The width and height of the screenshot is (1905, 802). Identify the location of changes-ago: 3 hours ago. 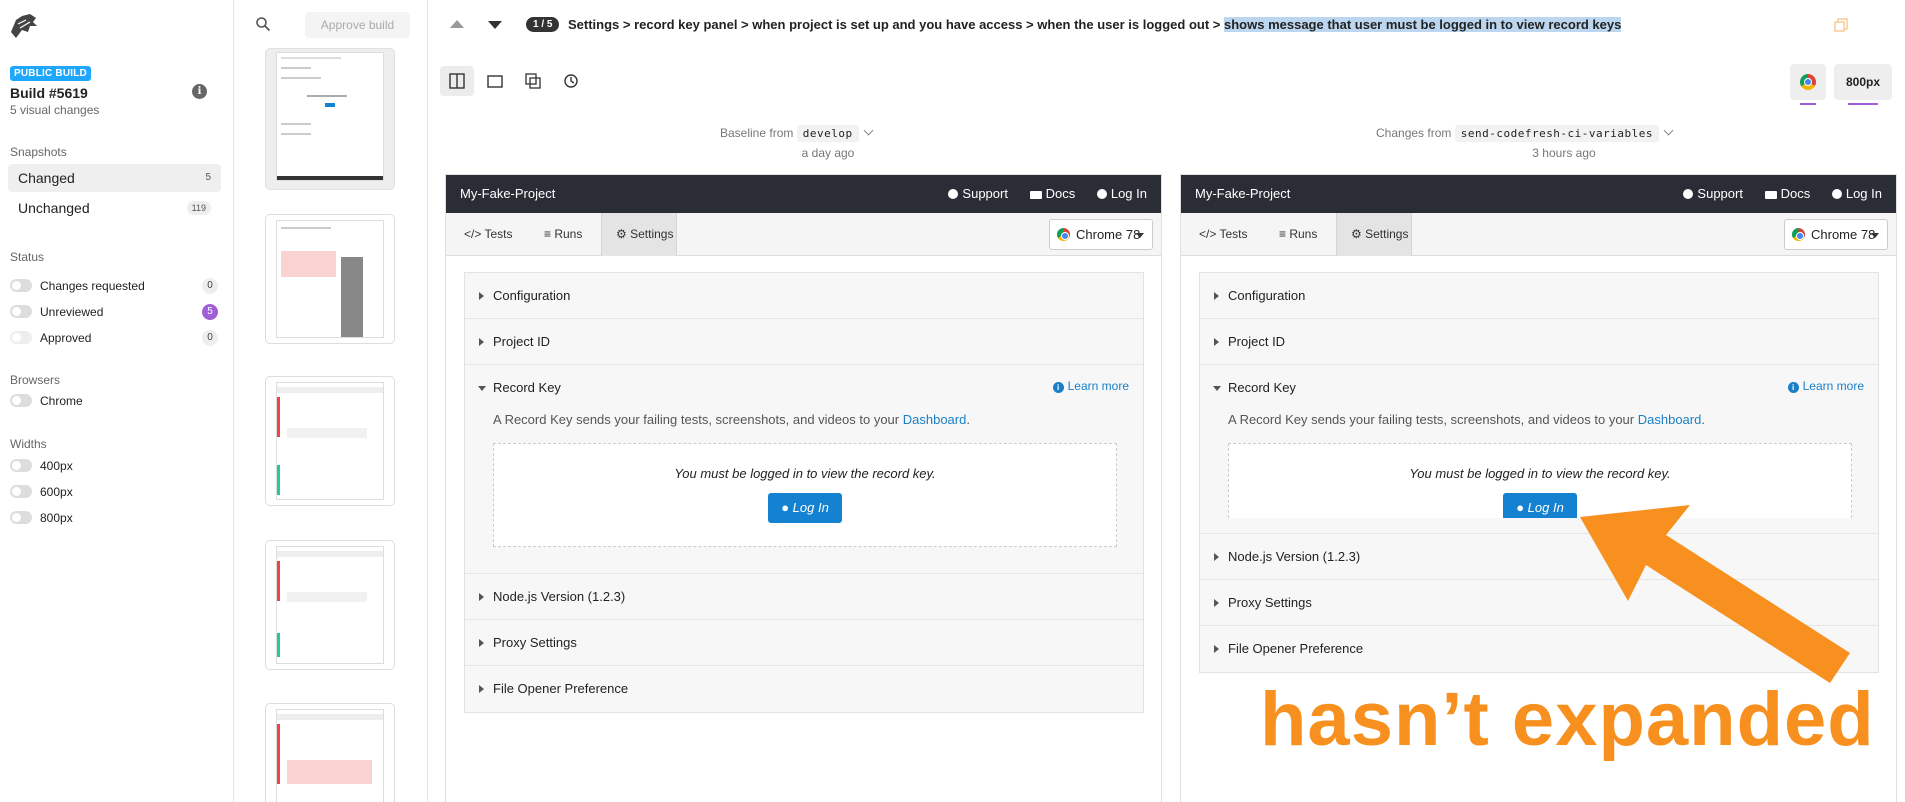
(1564, 153).